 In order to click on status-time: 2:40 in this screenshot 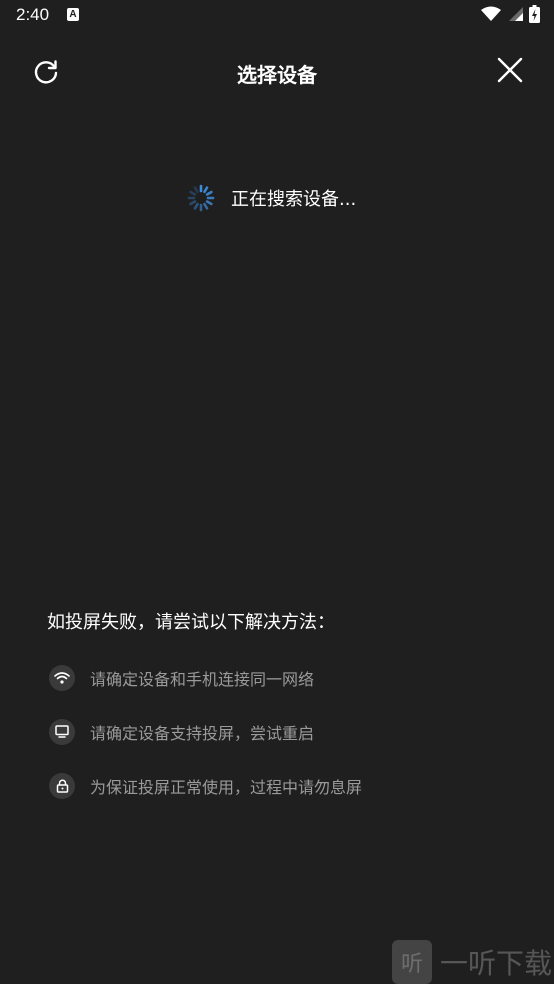, I will do `click(33, 14)`.